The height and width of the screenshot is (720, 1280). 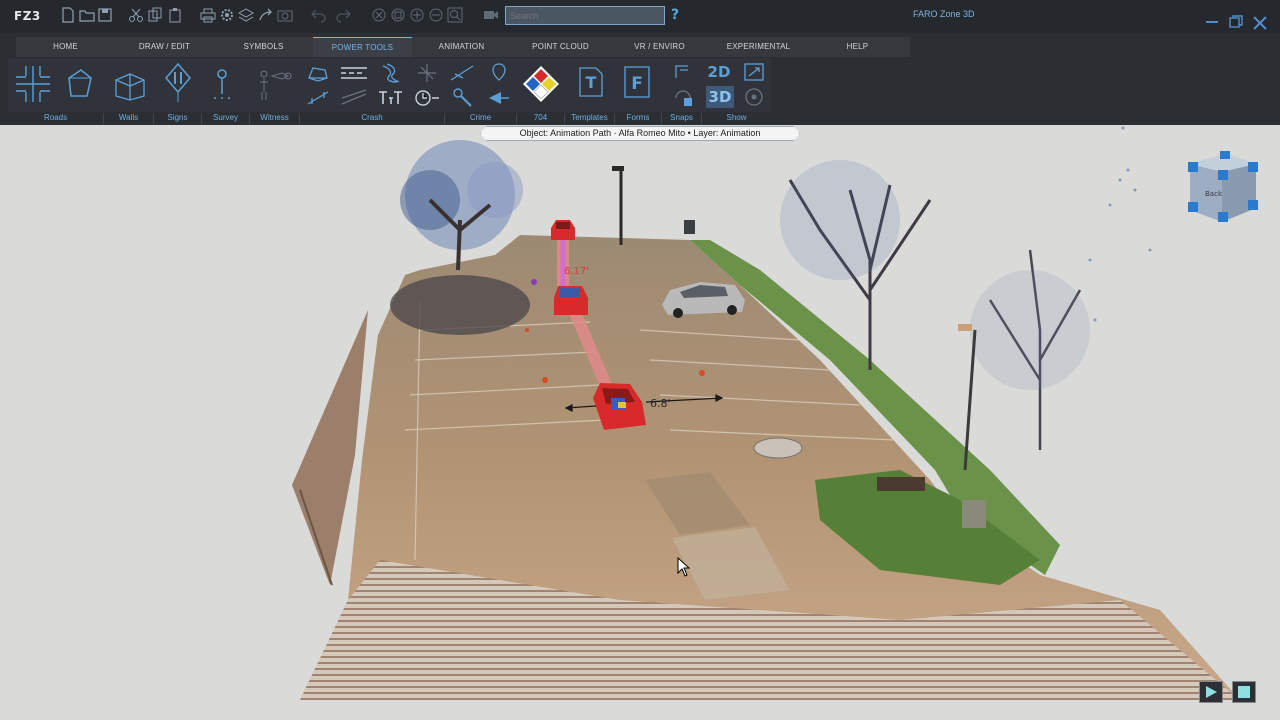 I want to click on vehicle-mid, so click(x=571, y=300).